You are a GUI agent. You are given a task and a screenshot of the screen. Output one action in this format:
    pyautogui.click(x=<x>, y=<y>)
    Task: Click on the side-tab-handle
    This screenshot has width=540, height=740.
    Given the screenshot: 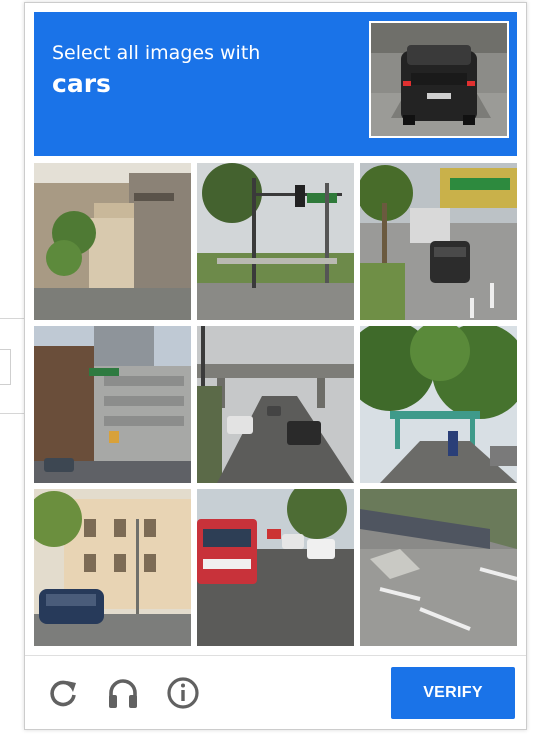 What is the action you would take?
    pyautogui.click(x=5, y=367)
    